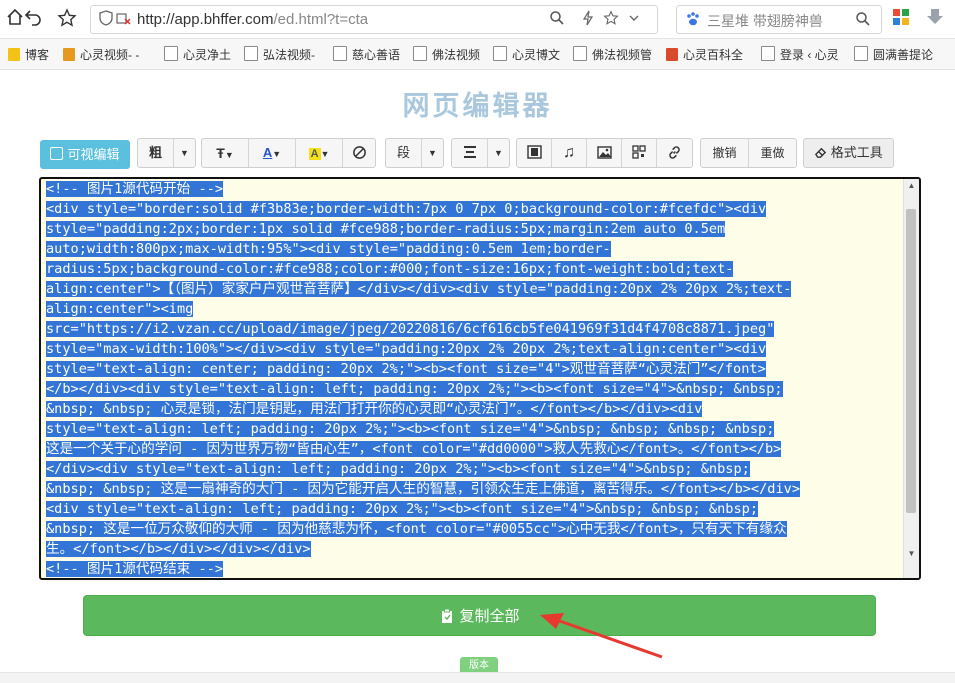 The height and width of the screenshot is (683, 955). I want to click on history-group: 撤销 重做, so click(748, 153).